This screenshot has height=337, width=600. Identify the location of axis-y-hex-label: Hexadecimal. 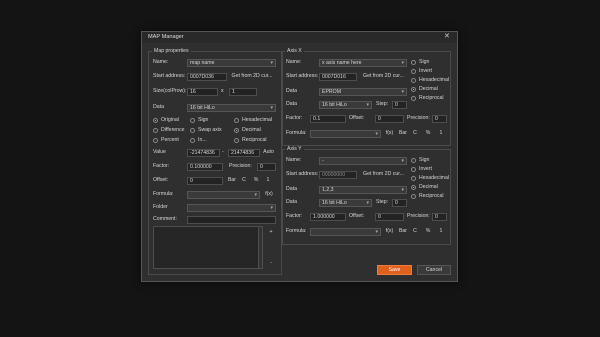
(434, 178).